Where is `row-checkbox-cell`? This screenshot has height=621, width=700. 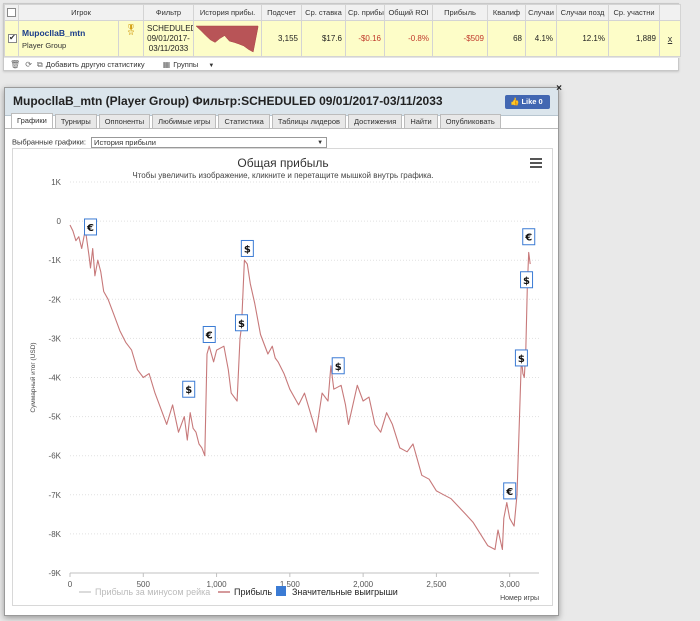
row-checkbox-cell is located at coordinates (11, 38).